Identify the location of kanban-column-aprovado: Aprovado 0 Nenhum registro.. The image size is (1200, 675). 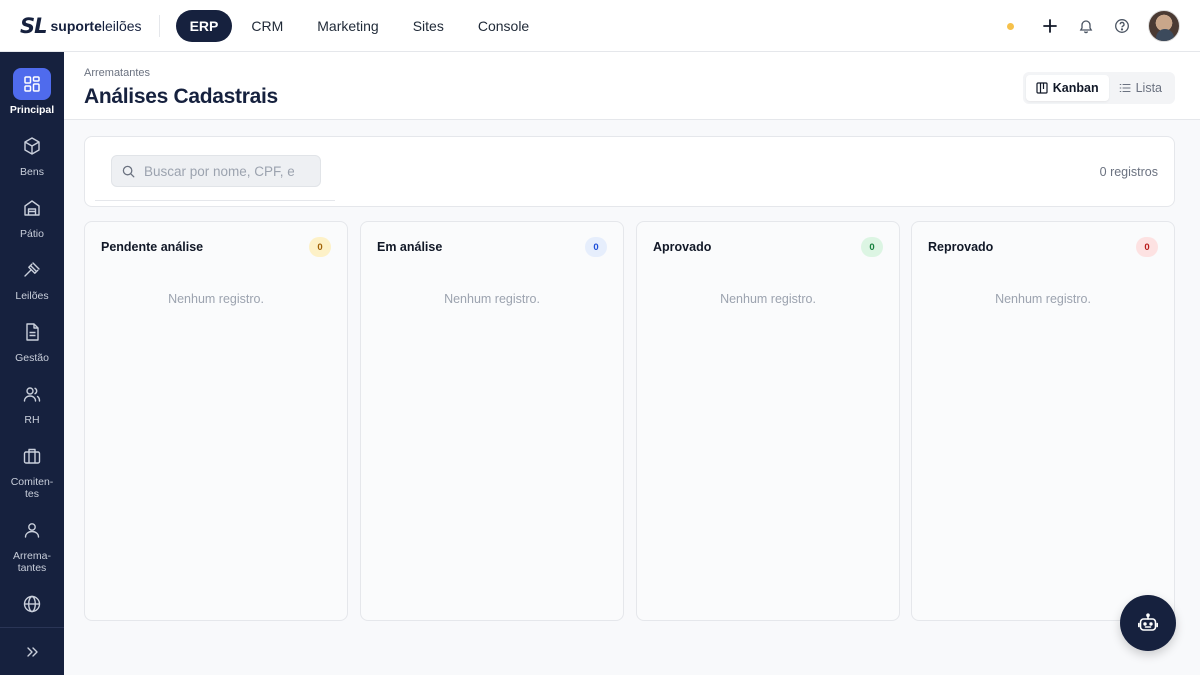
(768, 421).